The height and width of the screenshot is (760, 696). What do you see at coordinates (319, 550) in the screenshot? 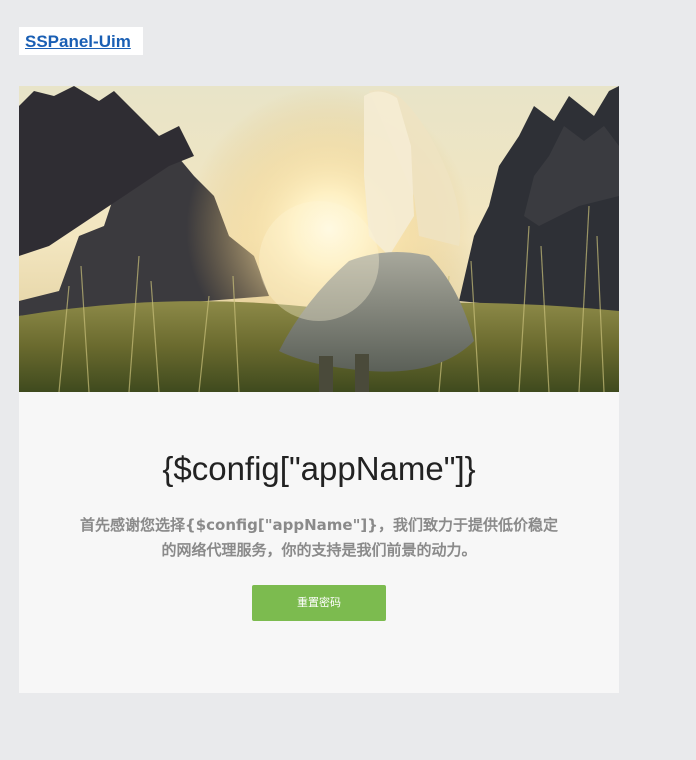
I see `intro-line-2: 的网络代理服务，你的支持是我们前景的动力。` at bounding box center [319, 550].